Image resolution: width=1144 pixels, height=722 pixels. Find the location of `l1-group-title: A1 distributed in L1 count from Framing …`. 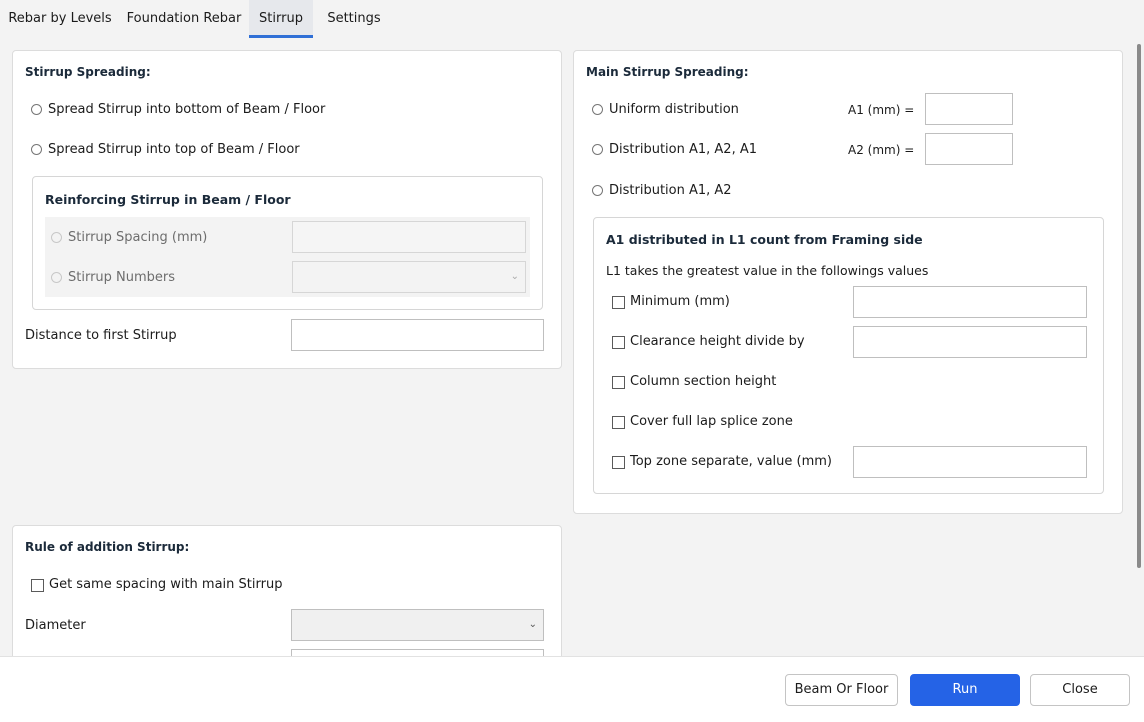

l1-group-title: A1 distributed in L1 count from Framing … is located at coordinates (764, 239).